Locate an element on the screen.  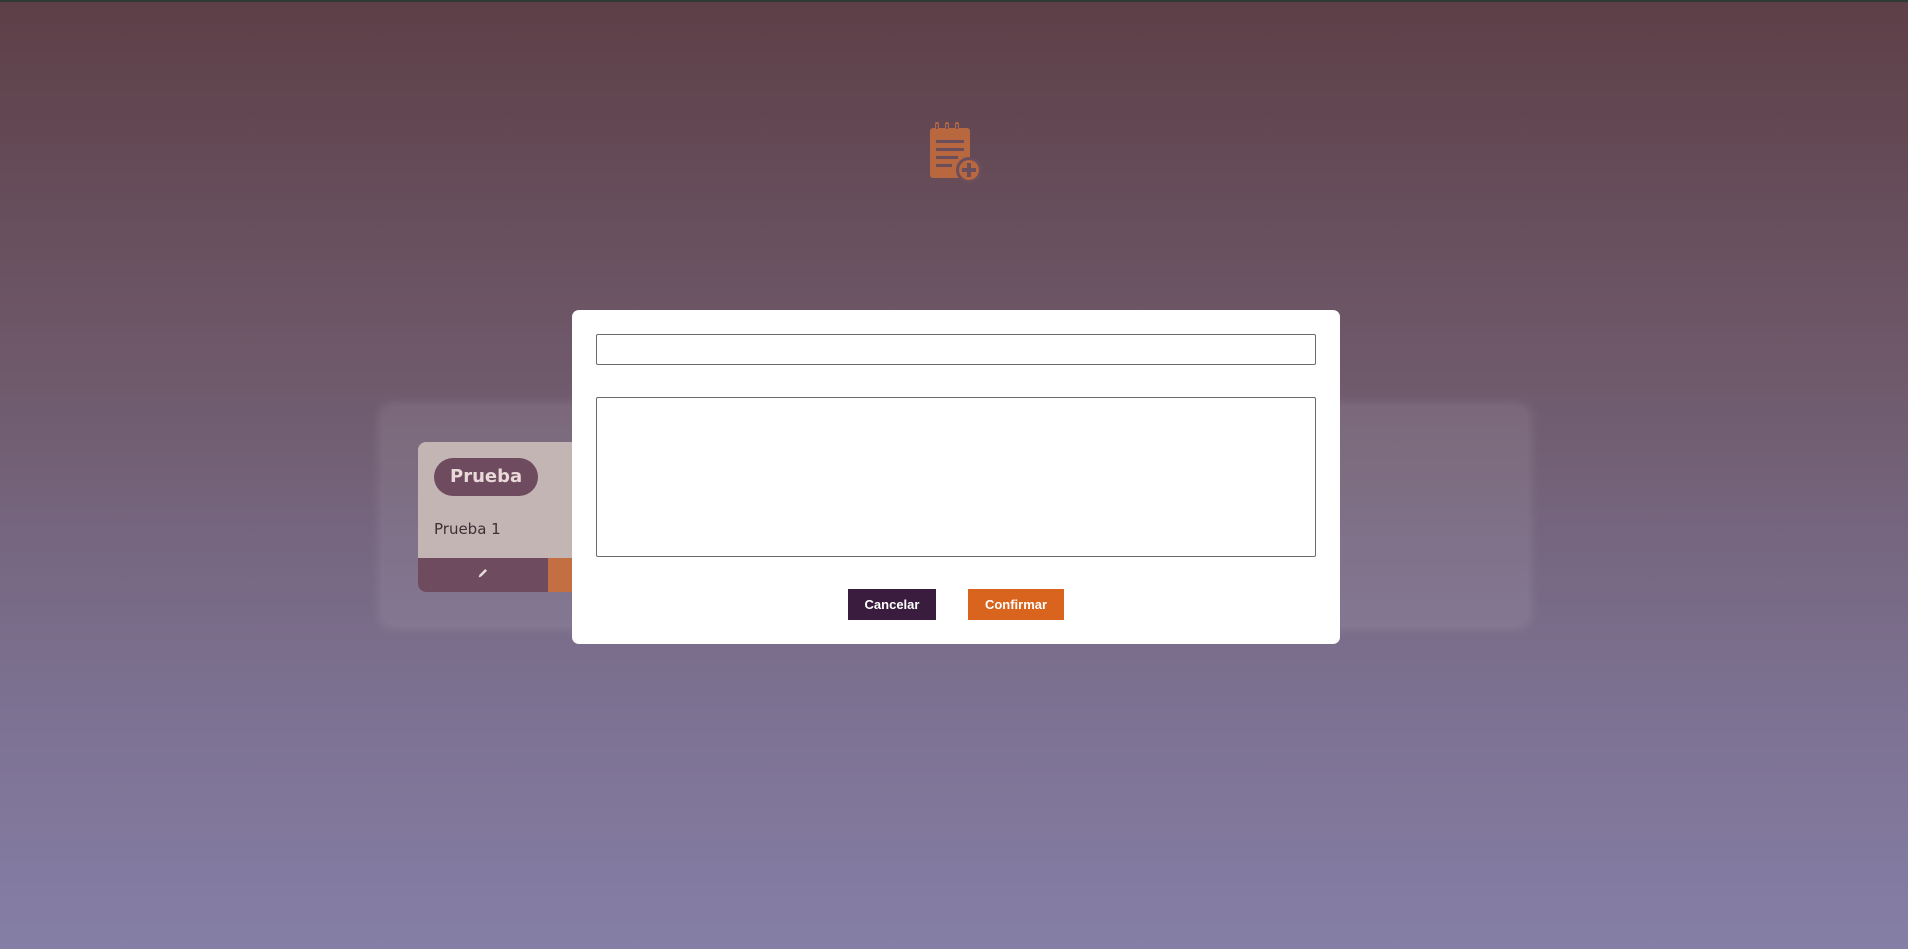
note-modal: Cancelar Confirmar is located at coordinates (956, 477).